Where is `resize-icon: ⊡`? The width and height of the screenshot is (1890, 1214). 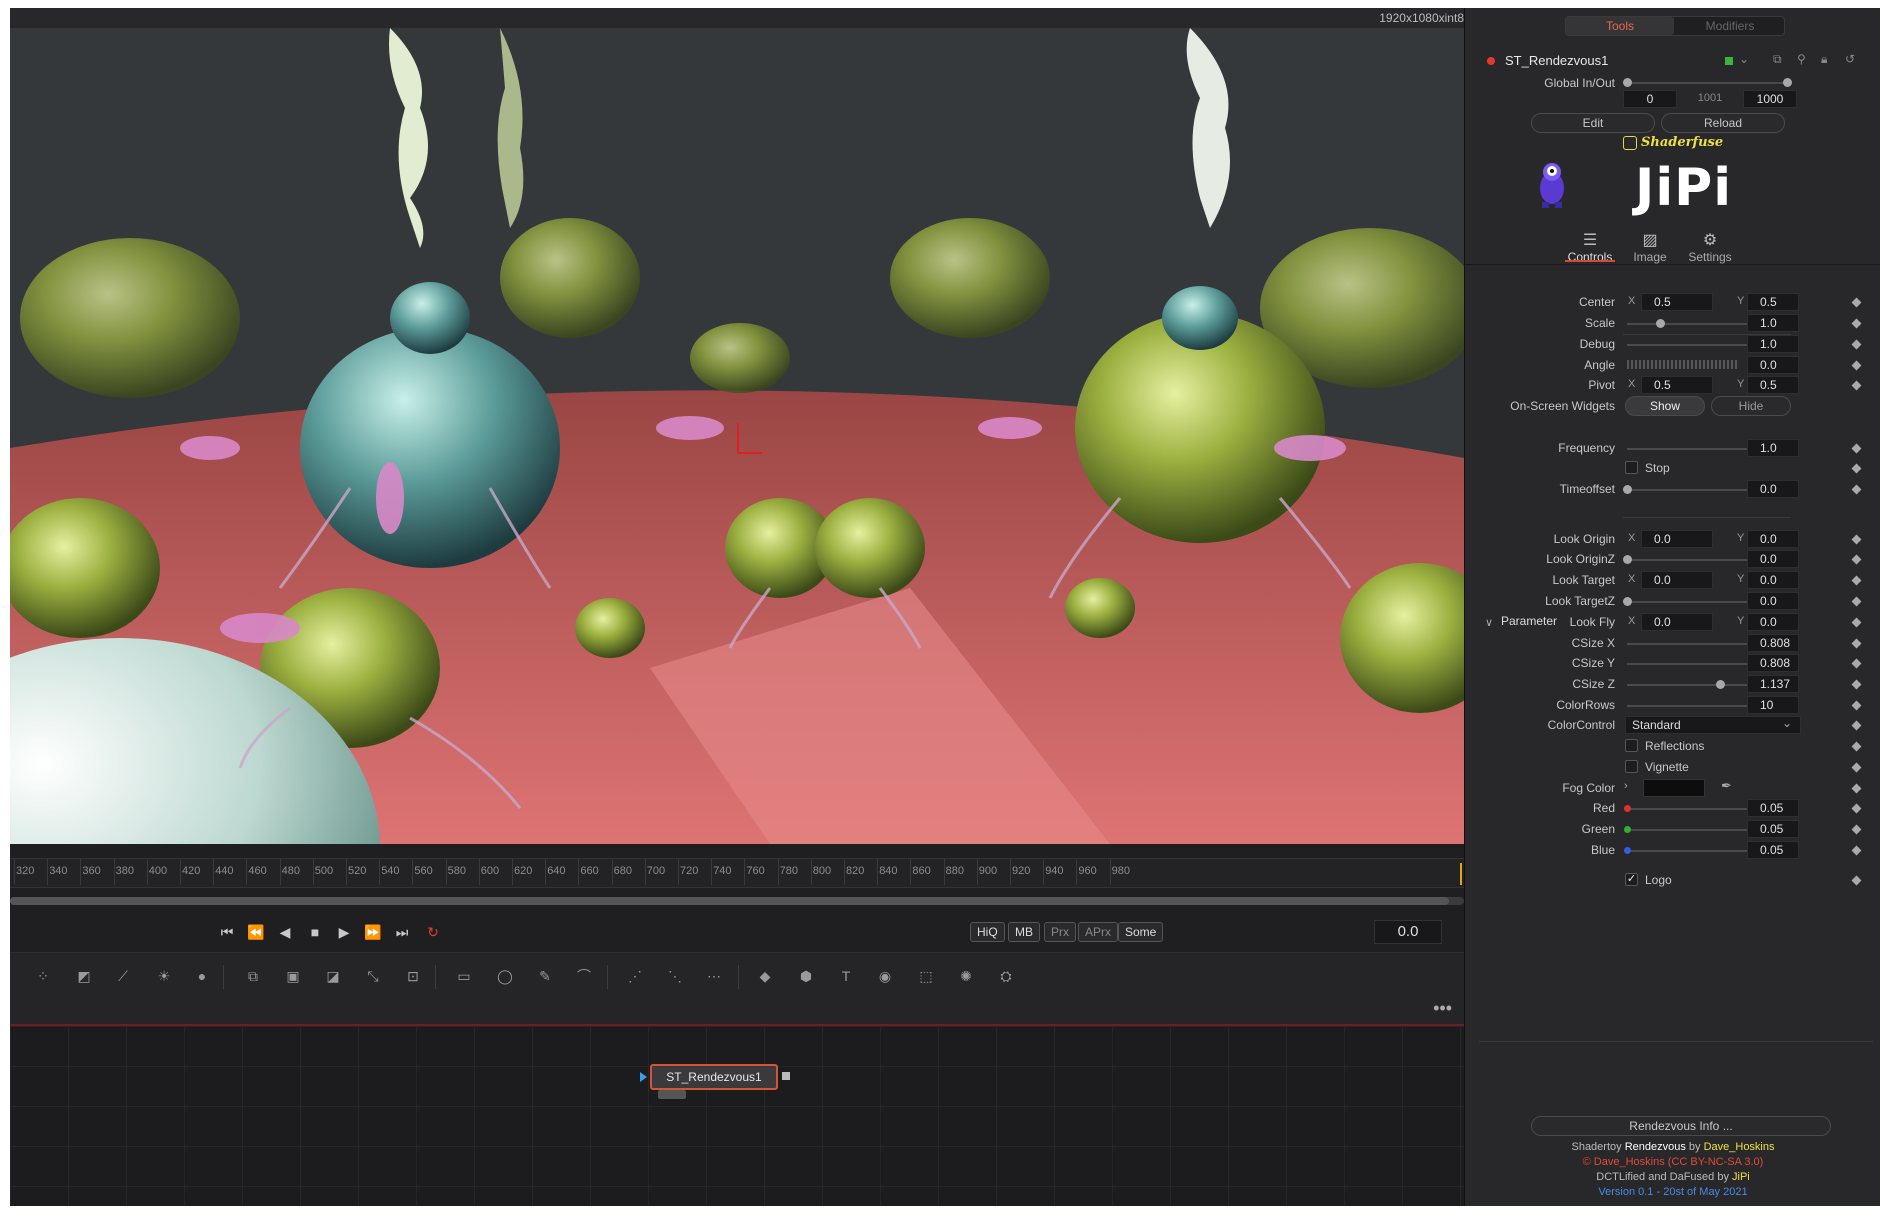 resize-icon: ⊡ is located at coordinates (413, 976).